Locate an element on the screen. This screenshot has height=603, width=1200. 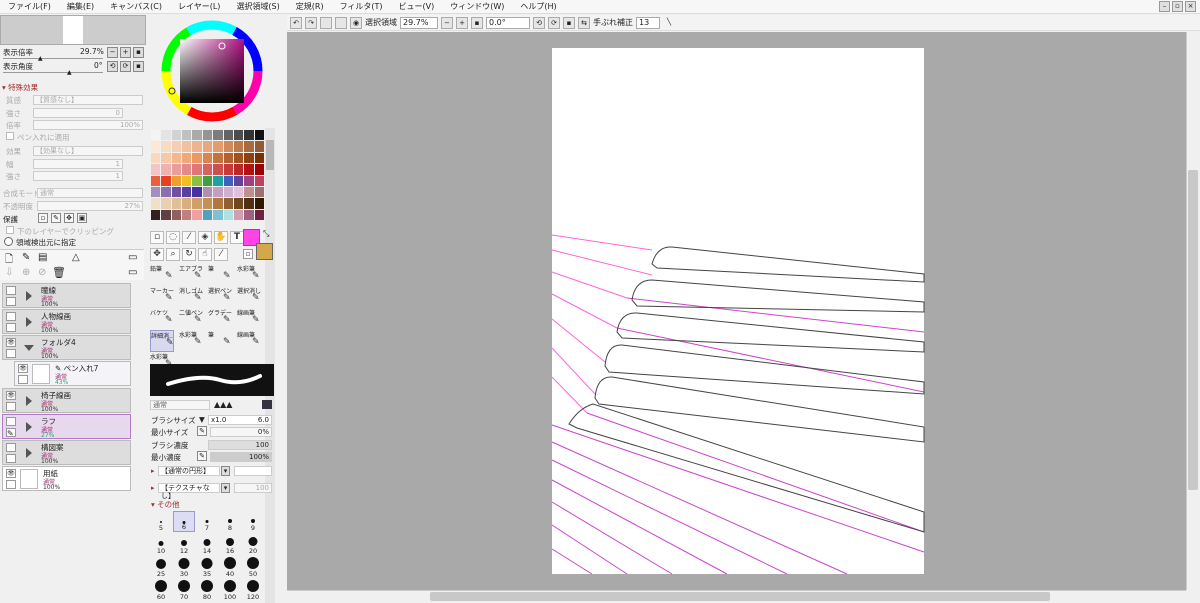
transparent-color-icon: ▫ is located at coordinates (248, 254).